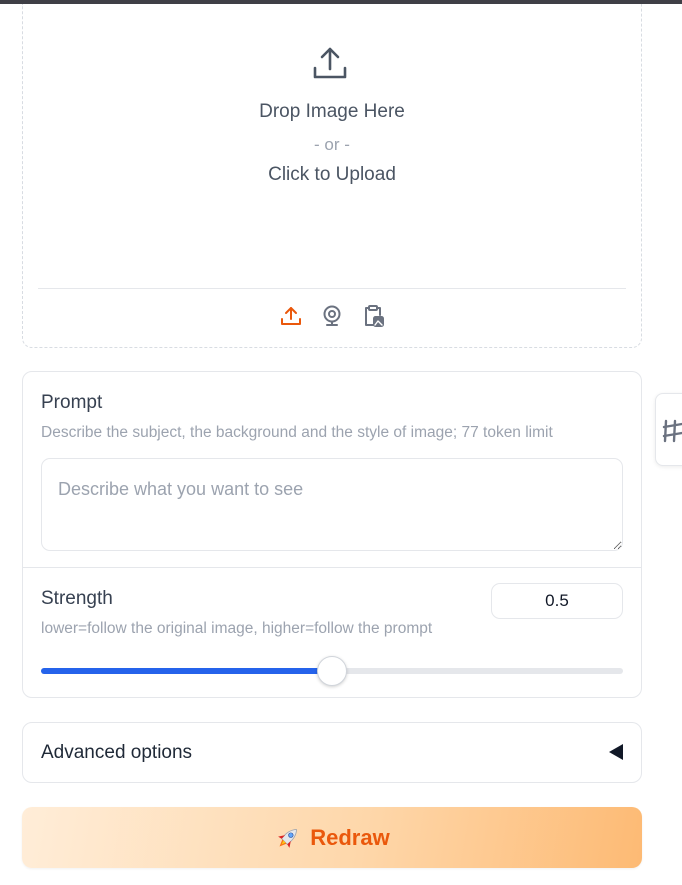 This screenshot has height=885, width=682. I want to click on upload-divider, so click(332, 288).